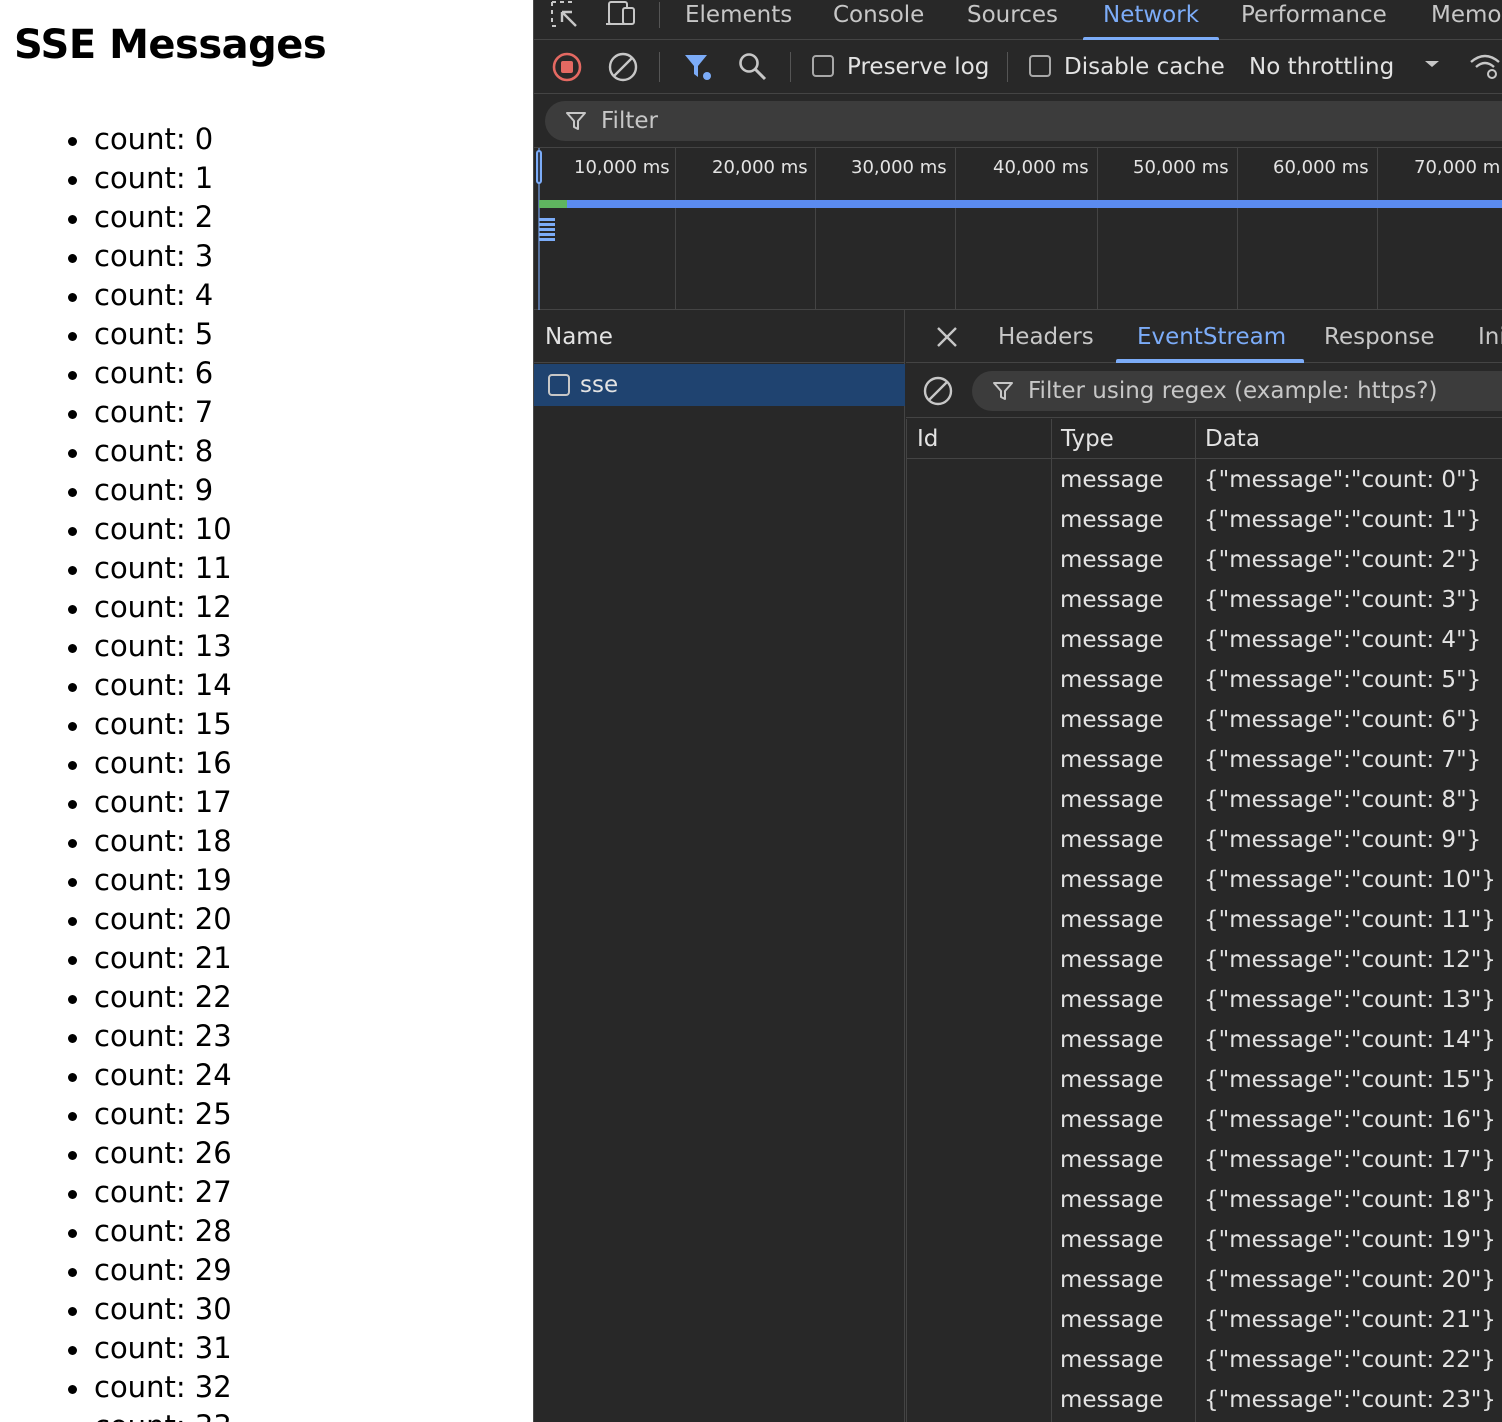  What do you see at coordinates (565, 15) in the screenshot?
I see `inspect-element-icon` at bounding box center [565, 15].